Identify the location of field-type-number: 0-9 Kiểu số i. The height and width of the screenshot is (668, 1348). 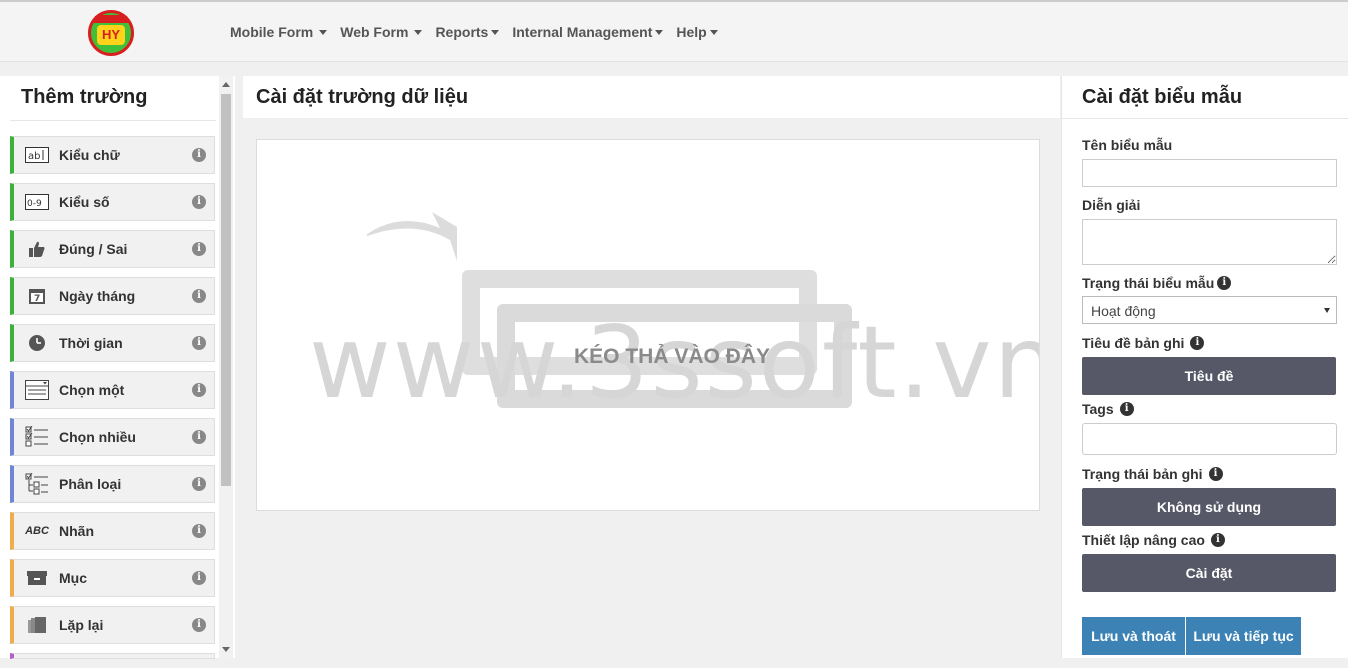
(112, 202).